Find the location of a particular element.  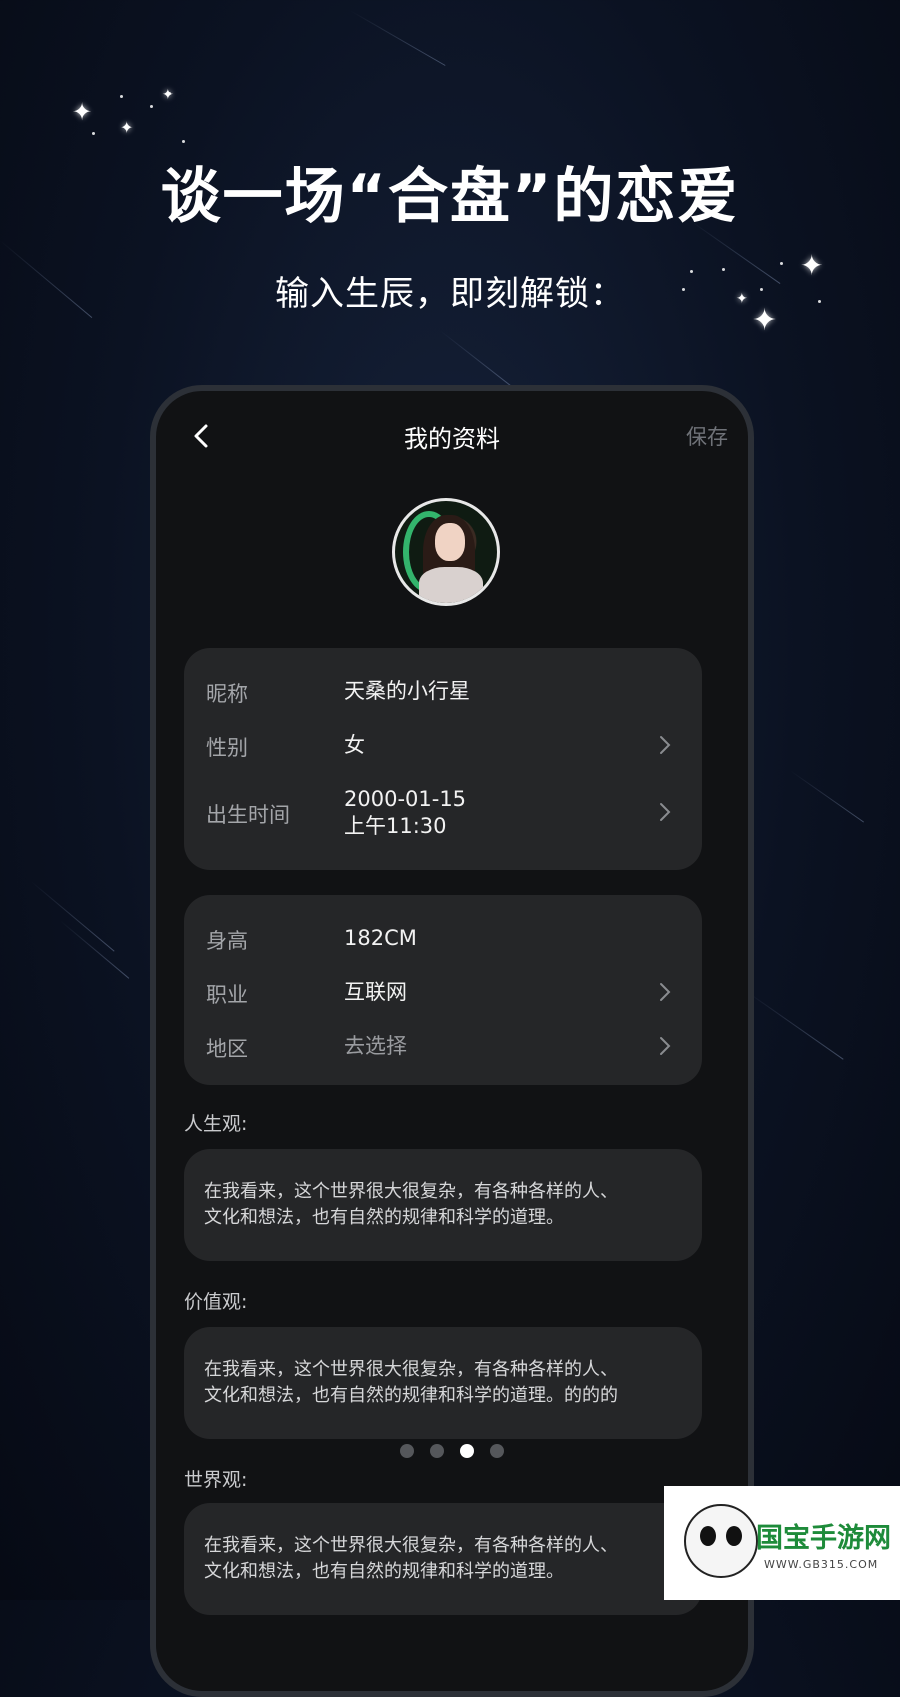

nav-bar: 我的资料 保存 is located at coordinates (452, 436).